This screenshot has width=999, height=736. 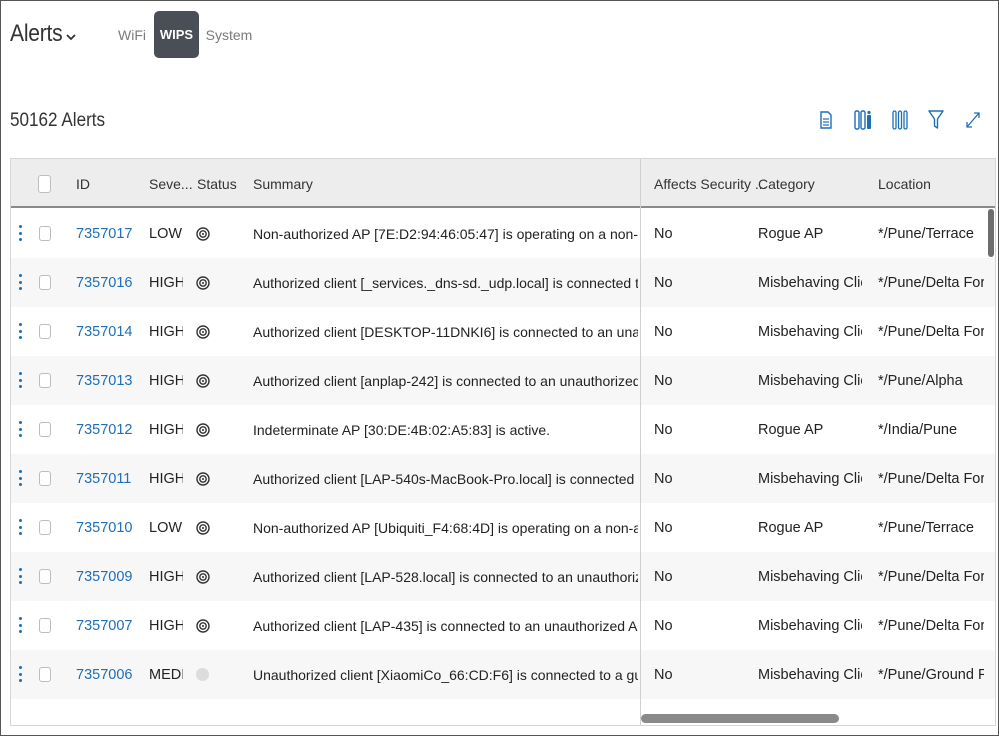 I want to click on column-header-status: Status, so click(x=217, y=183).